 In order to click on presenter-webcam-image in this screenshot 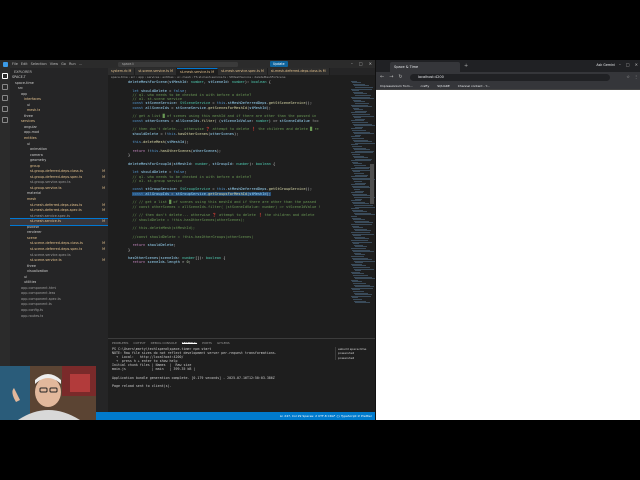, I will do `click(48, 393)`.